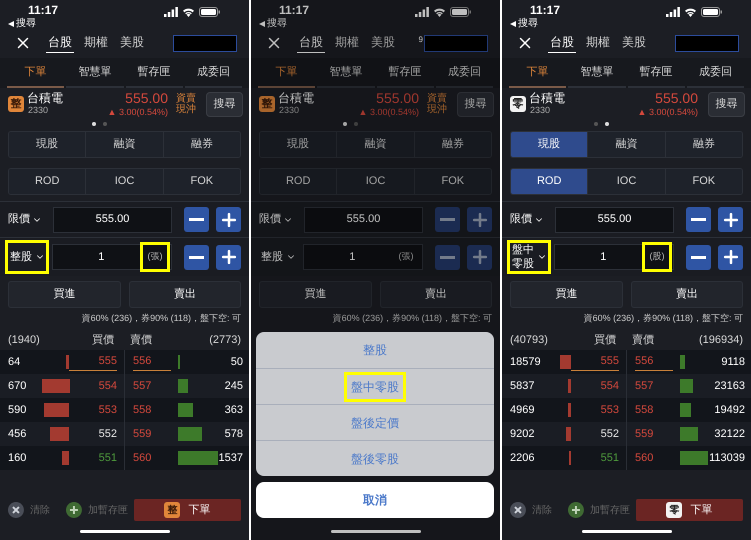 The width and height of the screenshot is (751, 540). I want to click on lot-type-dropdown: 盤中零股, so click(529, 257).